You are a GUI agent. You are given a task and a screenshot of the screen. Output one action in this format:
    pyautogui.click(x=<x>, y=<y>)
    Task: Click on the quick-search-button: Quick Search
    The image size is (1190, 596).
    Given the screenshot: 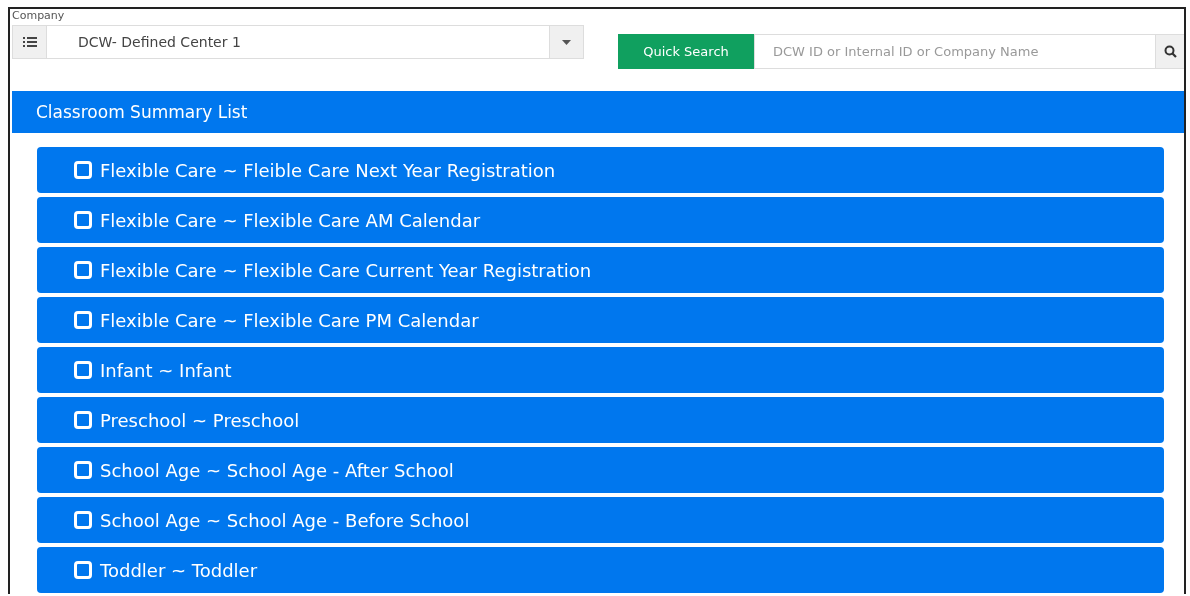 What is the action you would take?
    pyautogui.click(x=686, y=51)
    